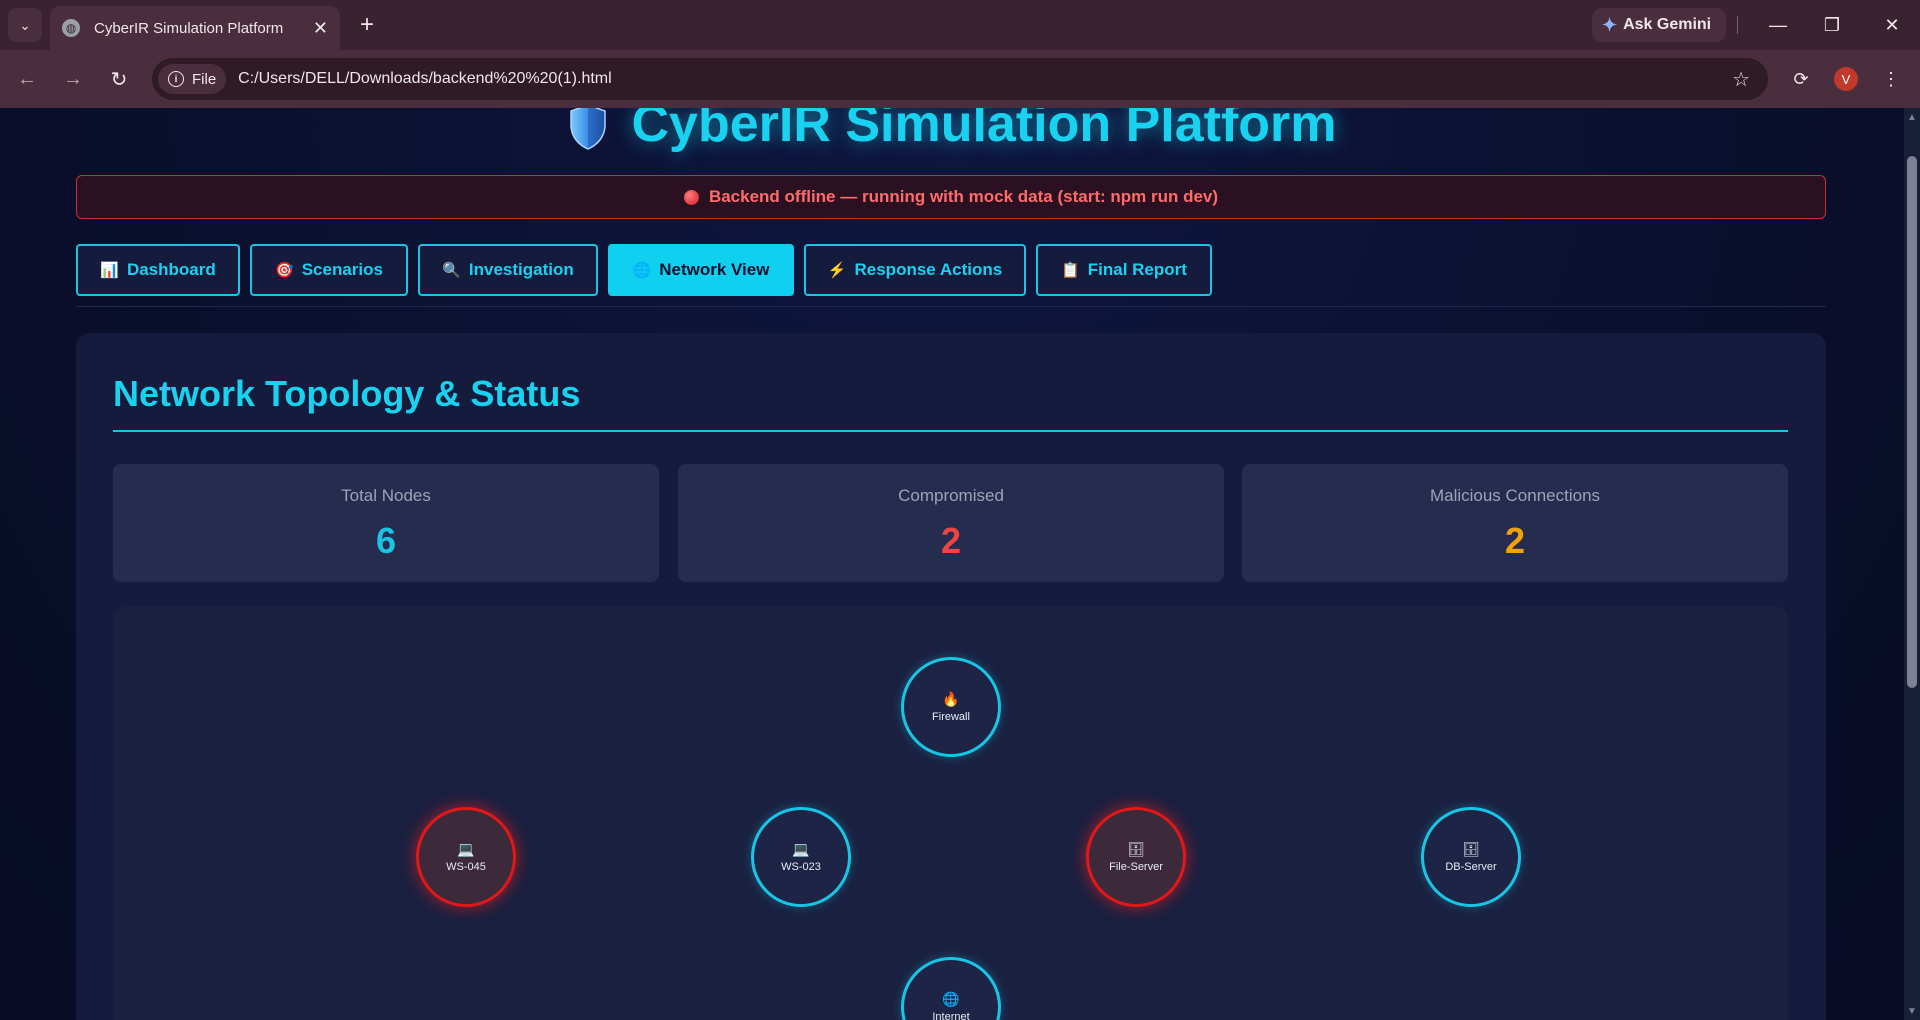  I want to click on stat-card-malicious-connections: Malicious Connections 2, so click(1515, 523).